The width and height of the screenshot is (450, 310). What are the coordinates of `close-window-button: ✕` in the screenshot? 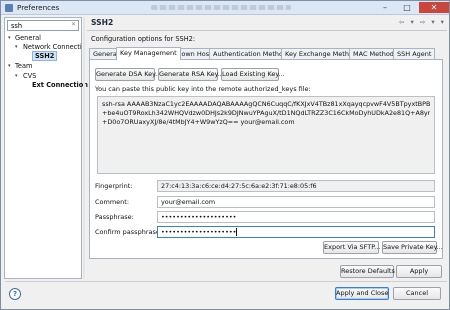 It's located at (434, 7).